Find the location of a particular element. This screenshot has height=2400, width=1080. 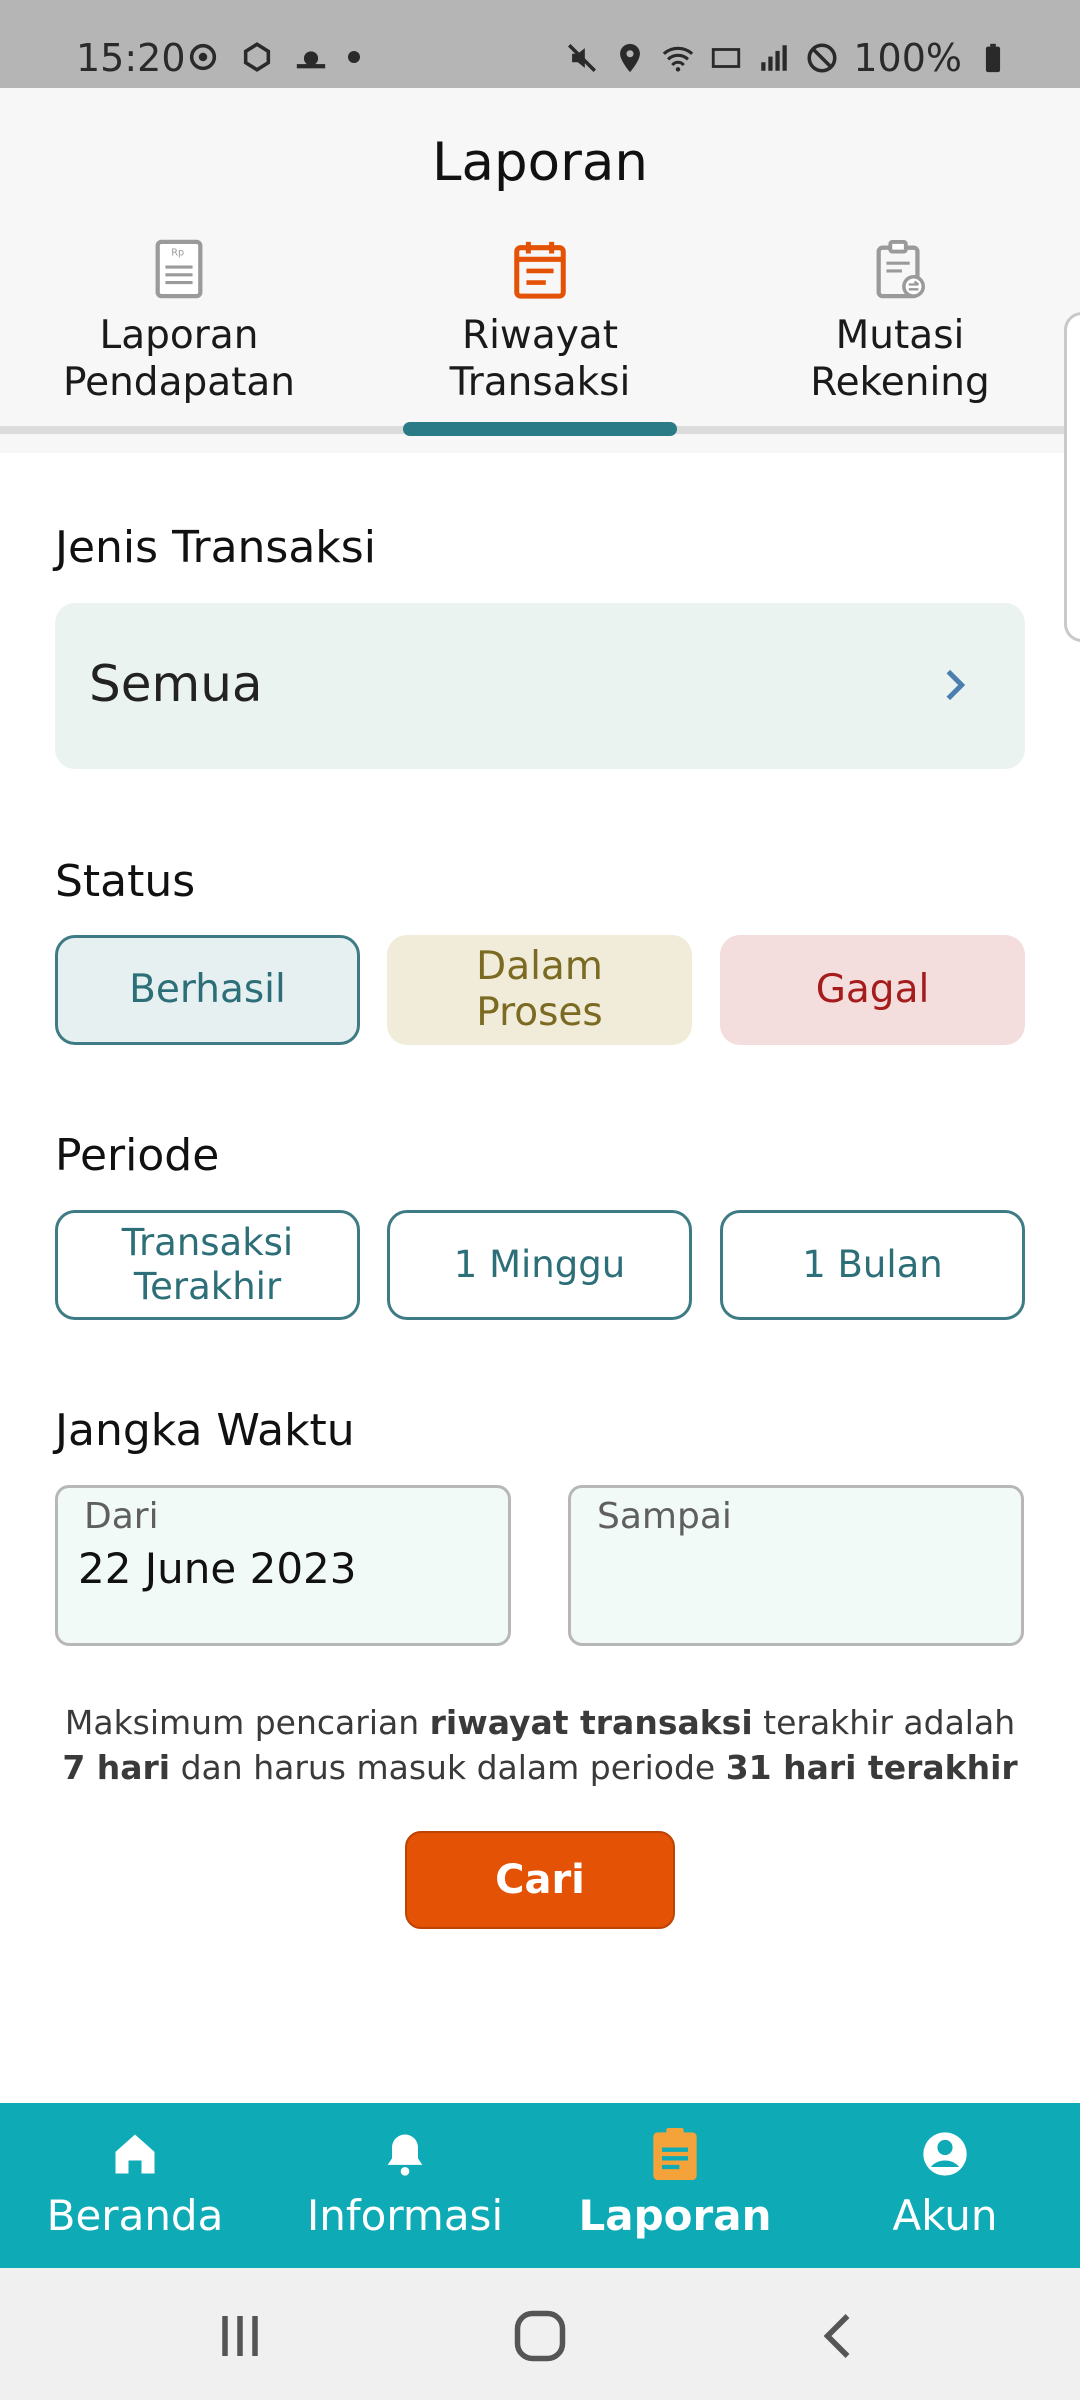

tab-laporan-pendapatan: Rp Laporan Pendapatan is located at coordinates (179, 322).